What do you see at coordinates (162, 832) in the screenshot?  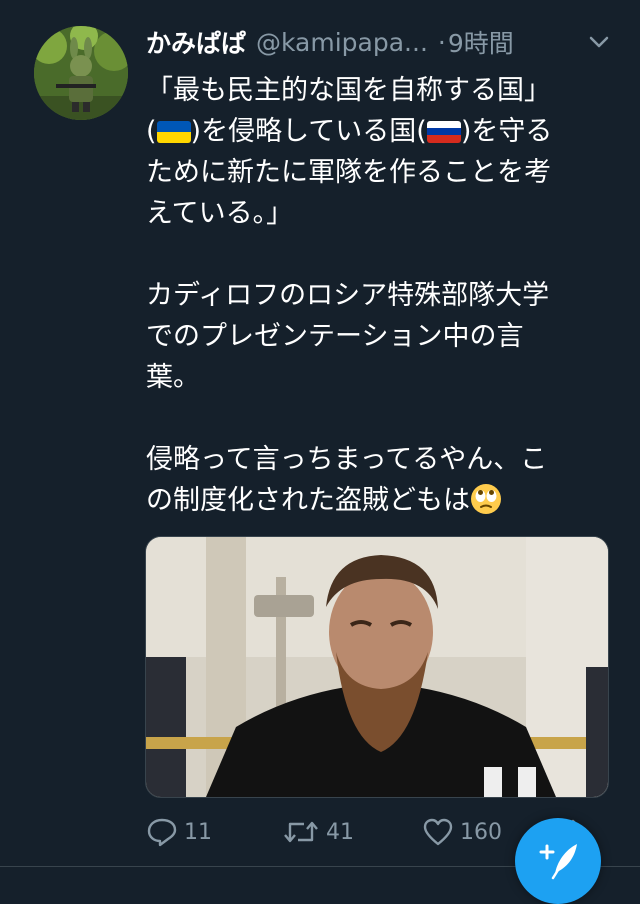 I see `reply-icon` at bounding box center [162, 832].